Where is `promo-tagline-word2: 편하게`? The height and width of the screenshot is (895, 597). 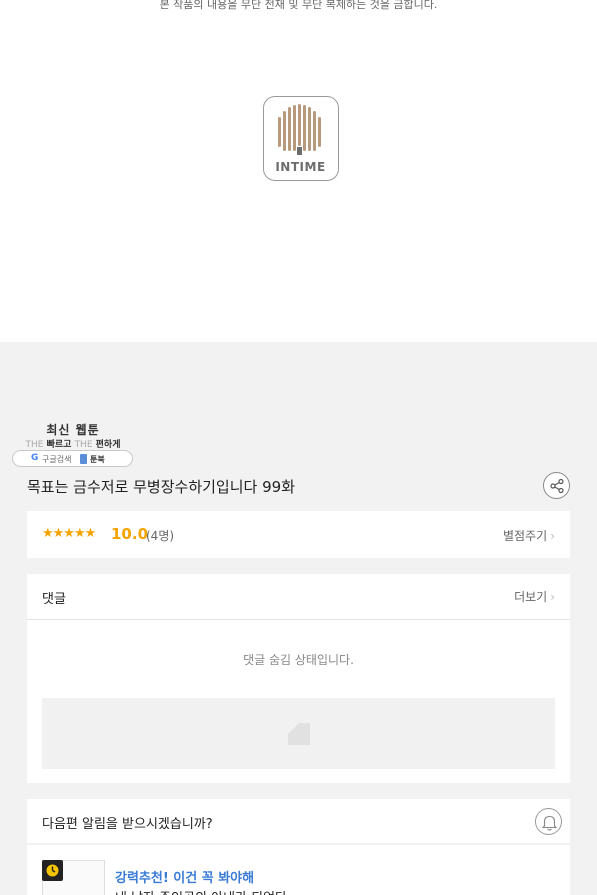 promo-tagline-word2: 편하게 is located at coordinates (108, 445).